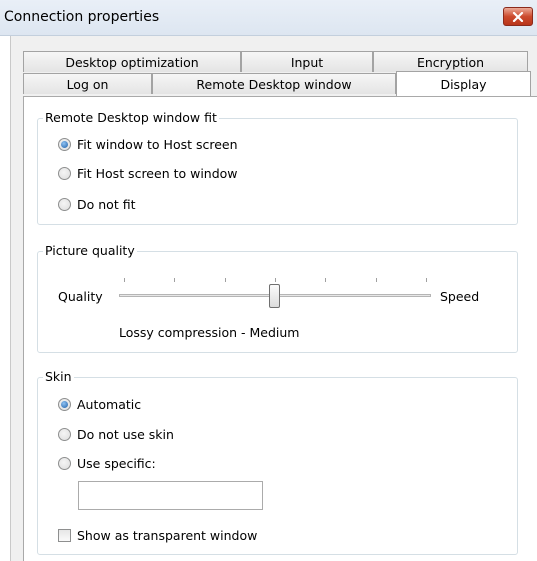  What do you see at coordinates (307, 61) in the screenshot?
I see `tab-input: Input` at bounding box center [307, 61].